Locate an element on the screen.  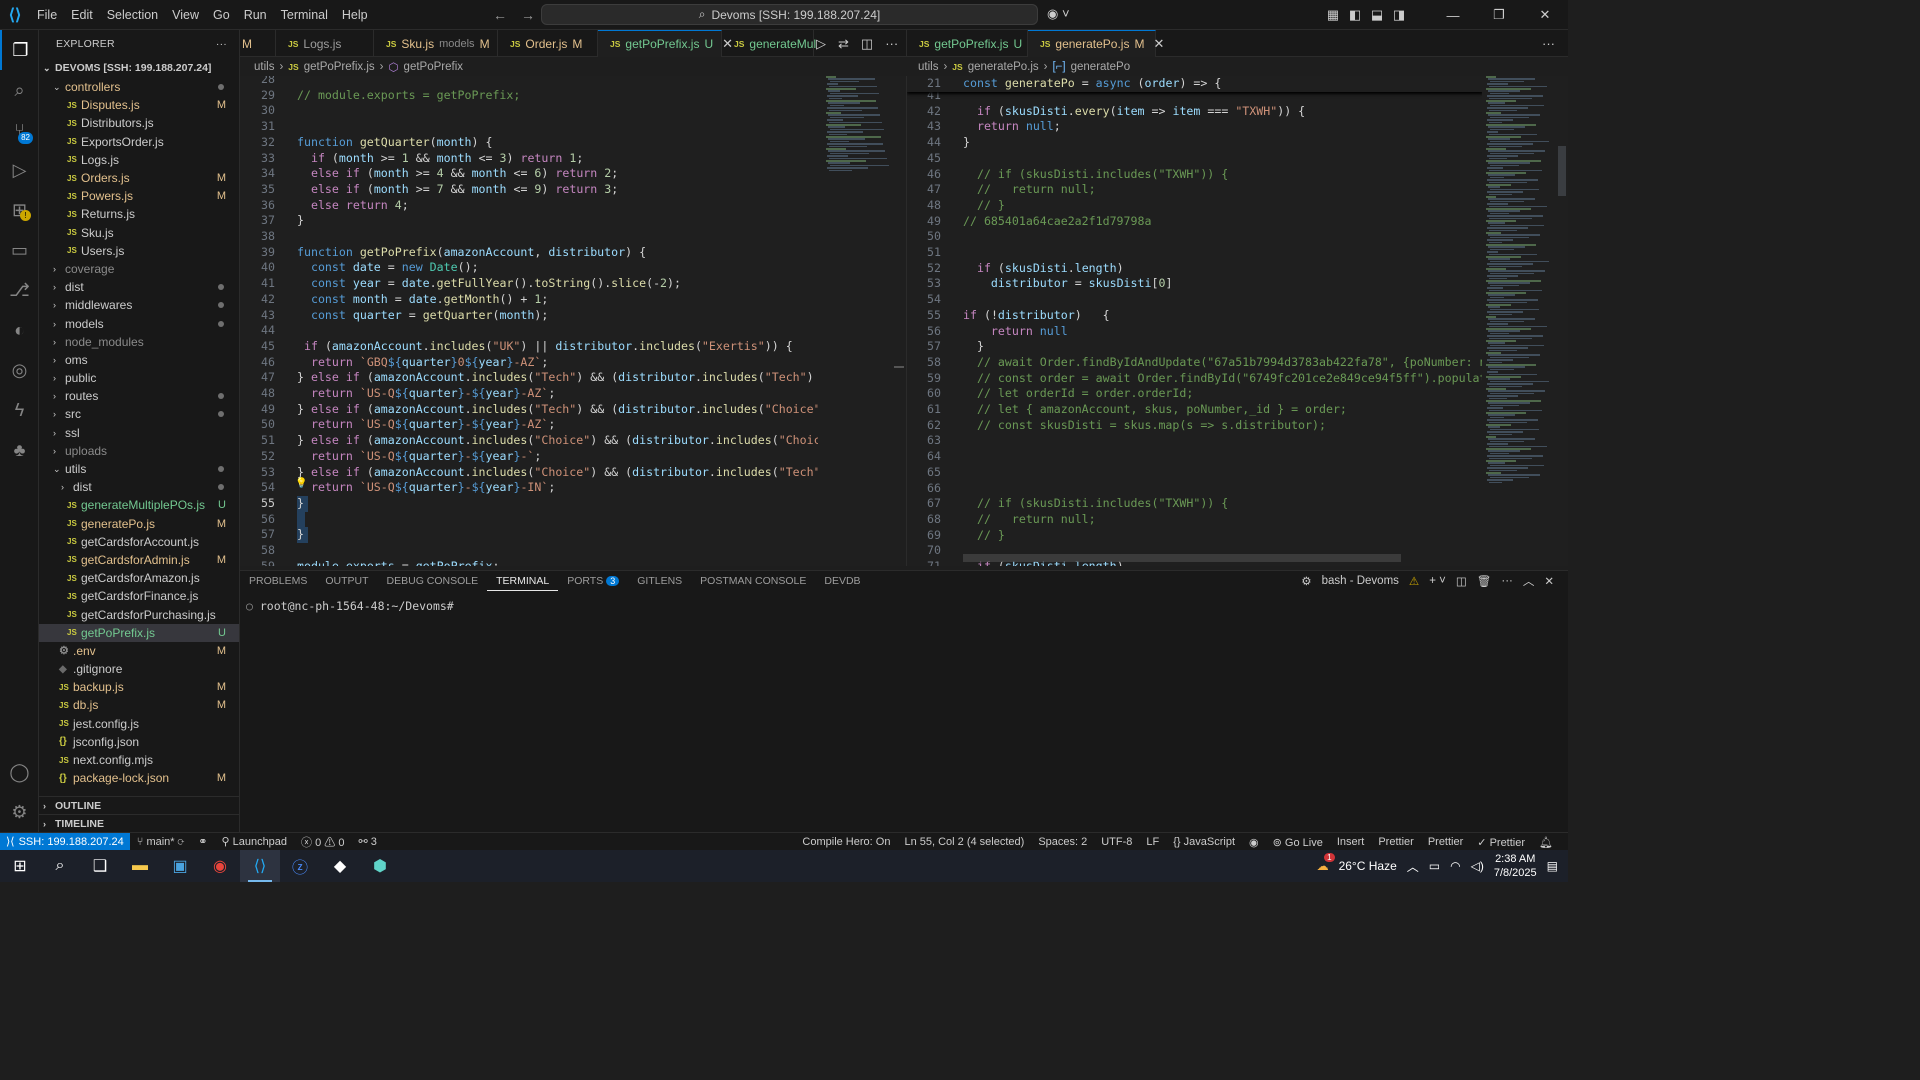
tree-folder: › src is located at coordinates (139, 414).